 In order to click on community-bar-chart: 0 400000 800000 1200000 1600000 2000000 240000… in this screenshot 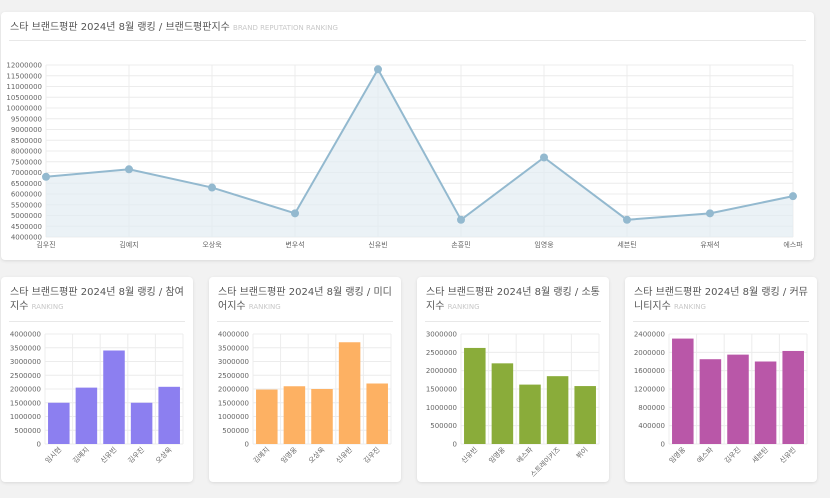, I will do `click(721, 398)`.